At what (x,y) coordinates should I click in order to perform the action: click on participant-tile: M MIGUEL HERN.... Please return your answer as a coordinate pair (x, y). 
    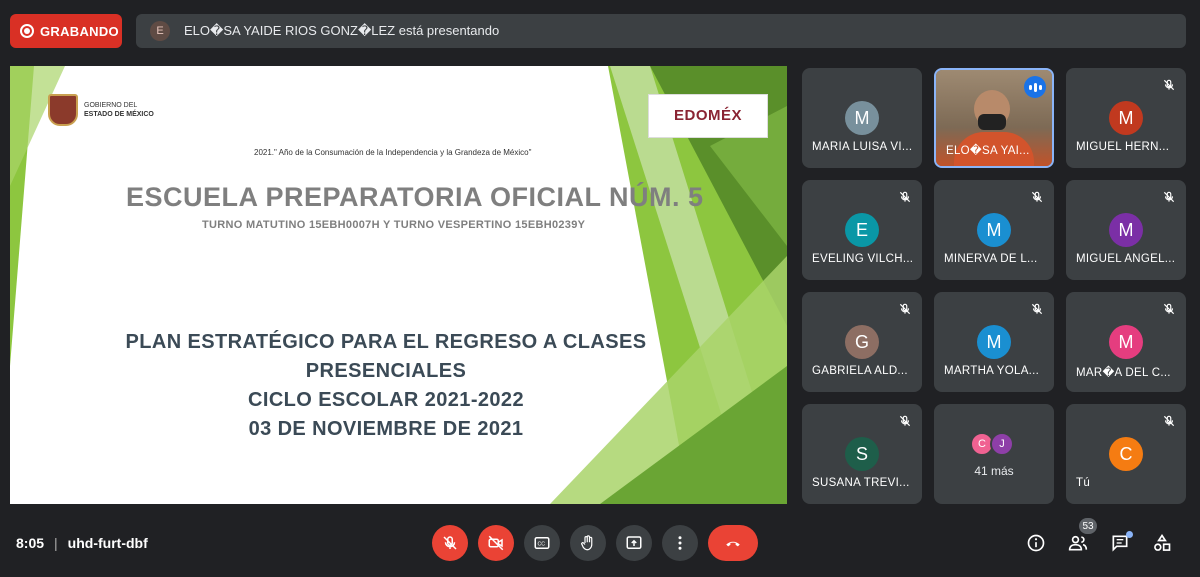
    Looking at the image, I should click on (1126, 118).